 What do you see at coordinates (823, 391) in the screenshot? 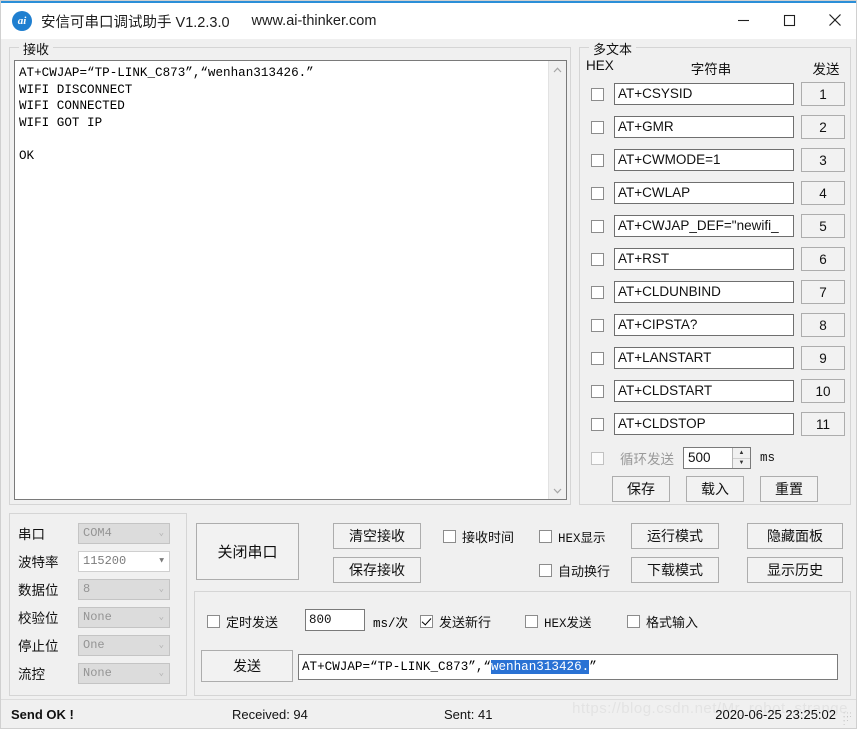
I see `multitext-send-button: 10` at bounding box center [823, 391].